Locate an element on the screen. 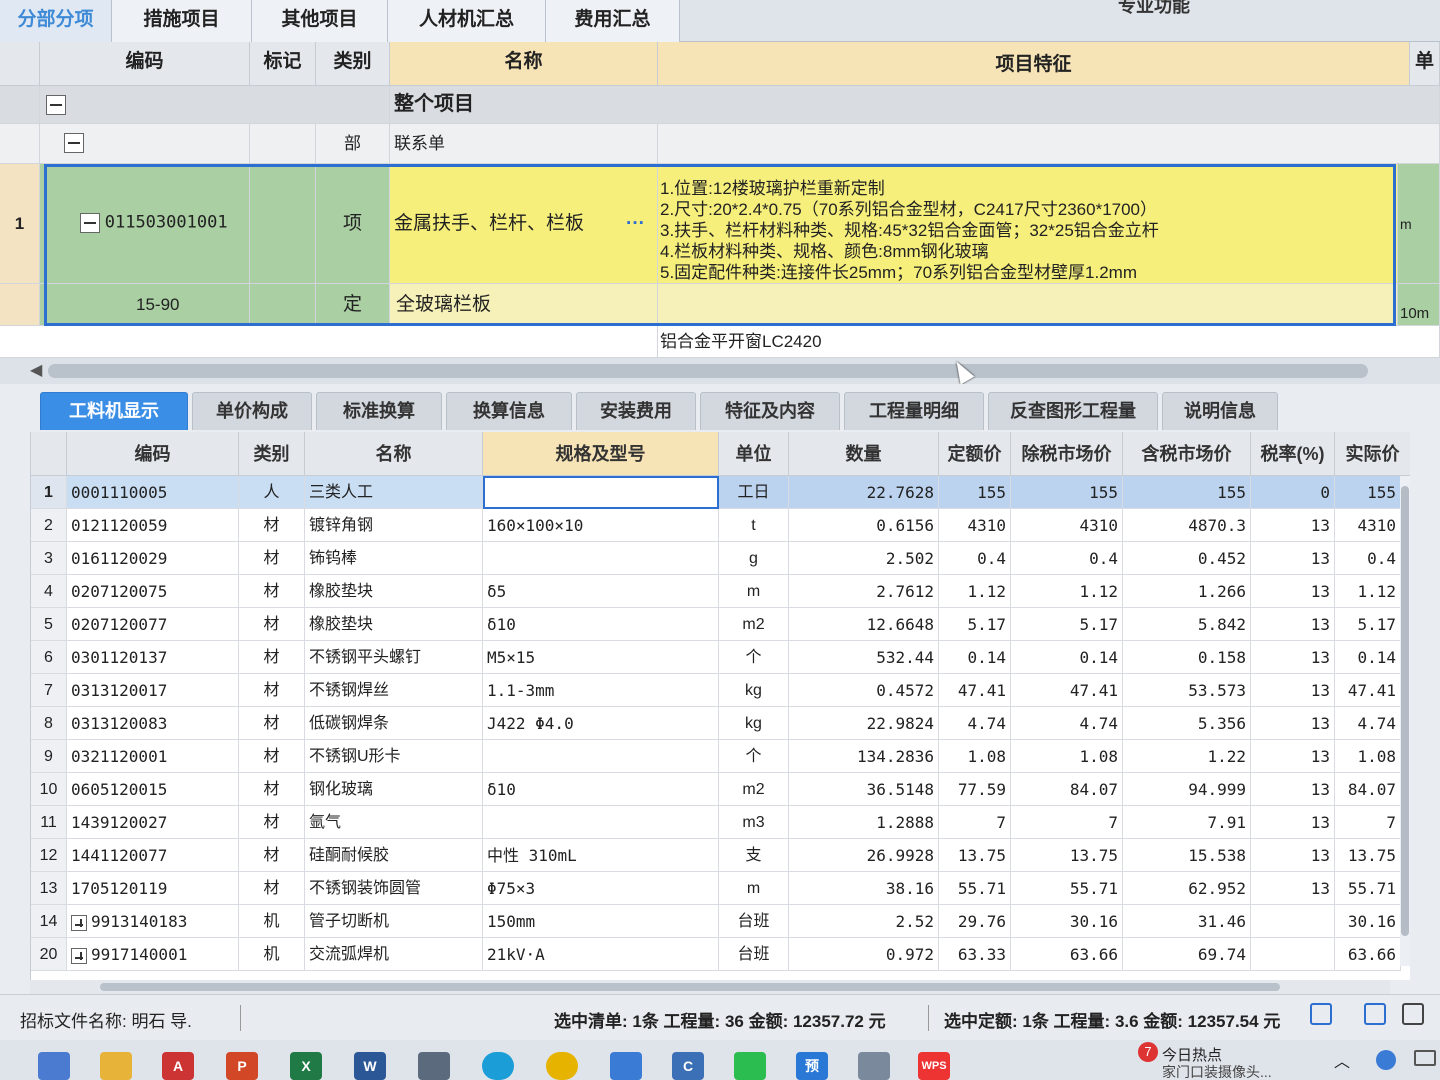 The height and width of the screenshot is (1080, 1440). material-spec: 21kV·A is located at coordinates (601, 954).